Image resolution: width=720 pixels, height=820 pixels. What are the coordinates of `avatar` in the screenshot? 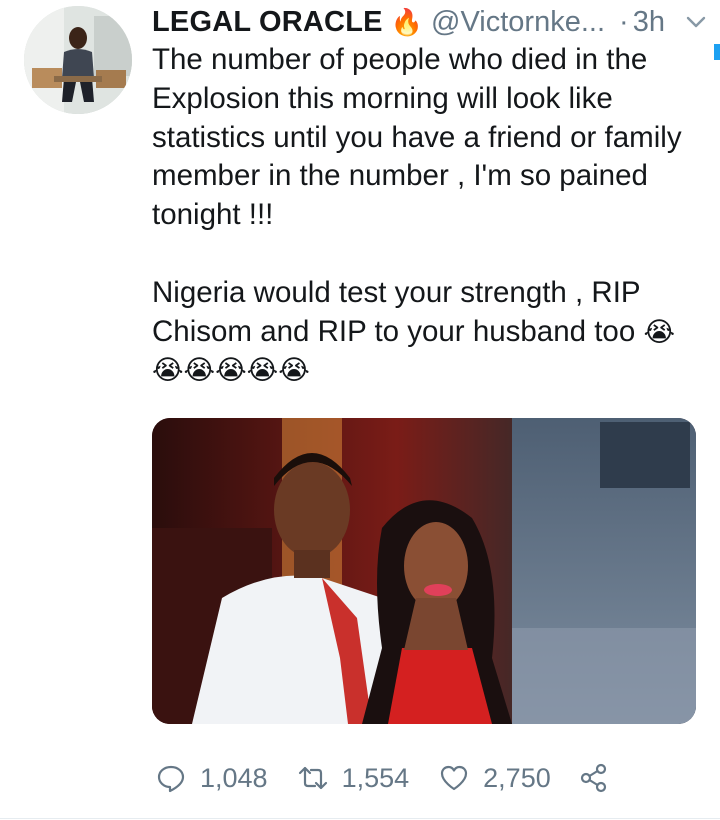 It's located at (78, 60).